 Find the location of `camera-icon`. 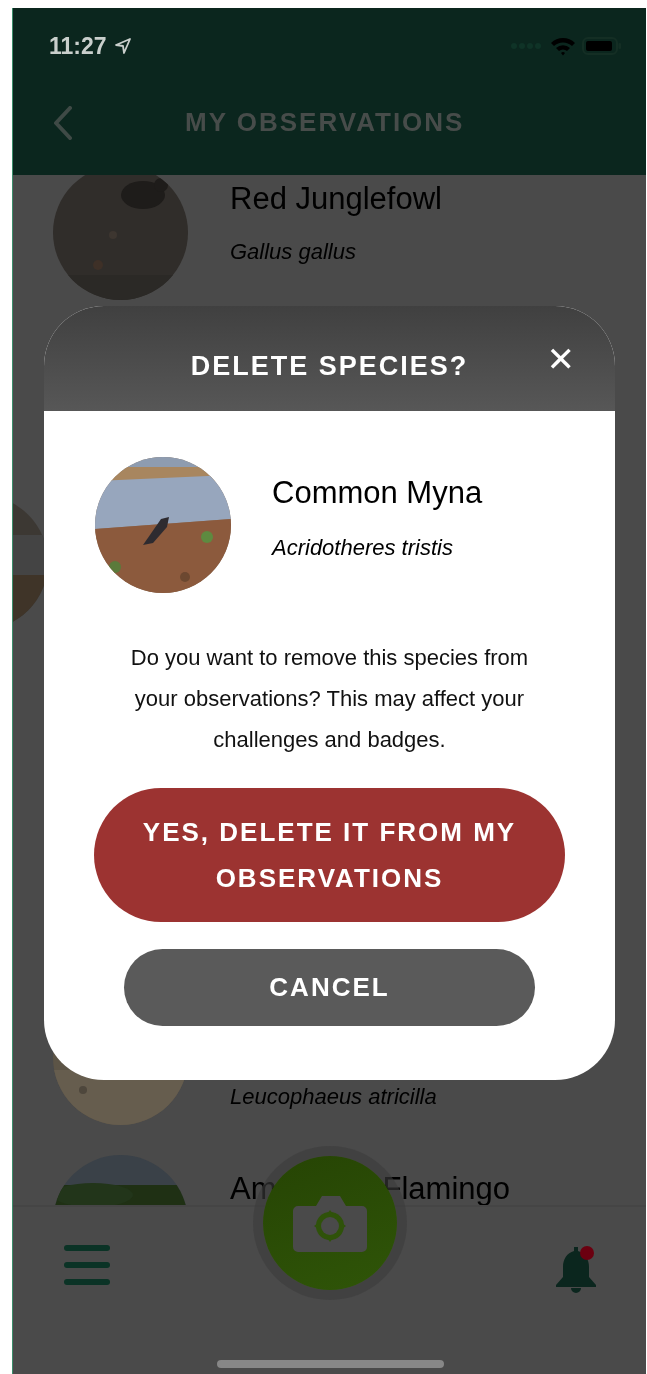

camera-icon is located at coordinates (330, 1223).